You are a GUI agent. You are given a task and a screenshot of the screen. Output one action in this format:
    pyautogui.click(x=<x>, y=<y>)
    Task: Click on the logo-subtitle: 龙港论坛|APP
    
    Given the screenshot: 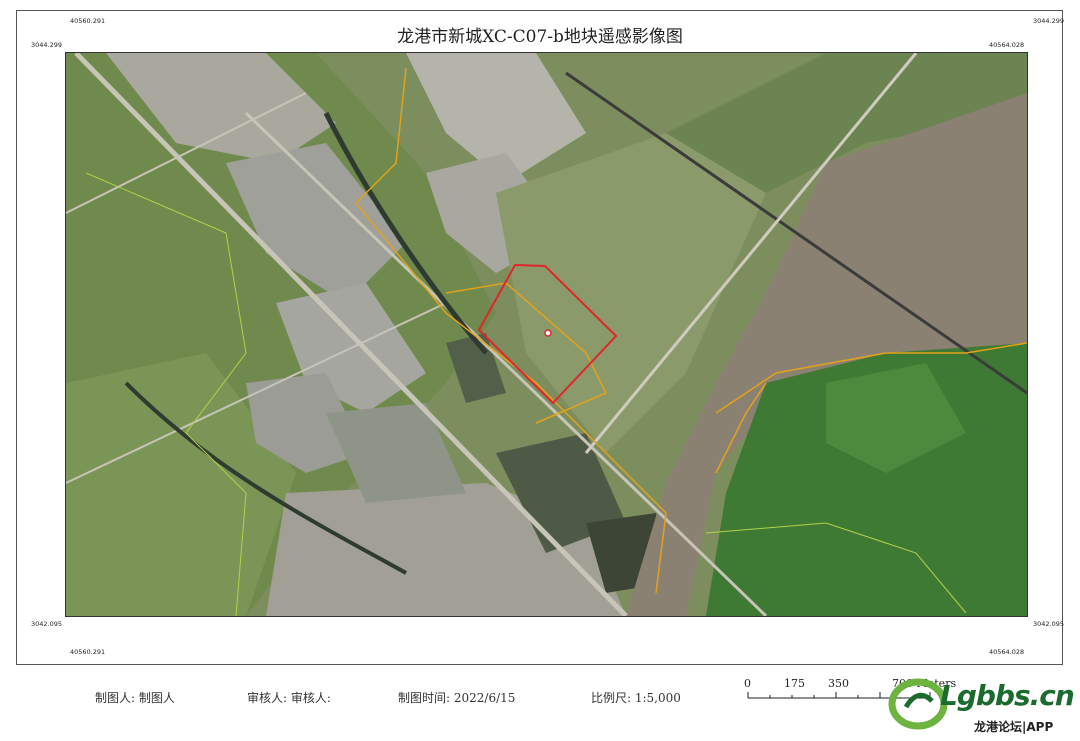 What is the action you would take?
    pyautogui.click(x=1014, y=727)
    